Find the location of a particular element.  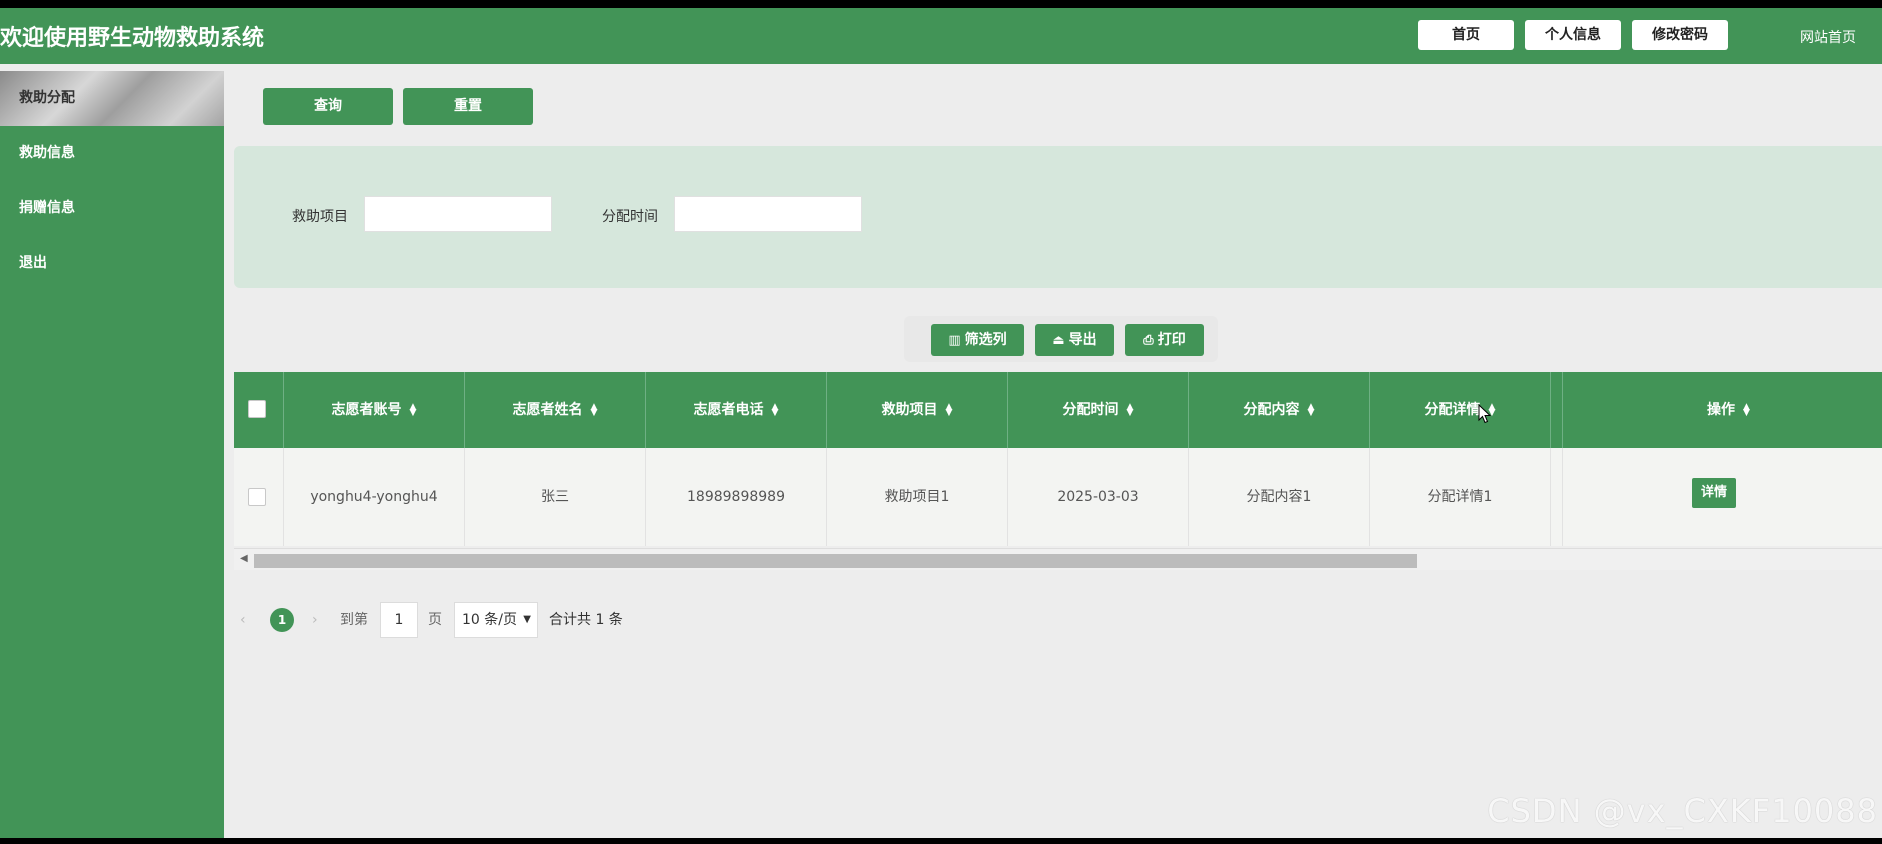

row-checkbox-cell is located at coordinates (259, 497).